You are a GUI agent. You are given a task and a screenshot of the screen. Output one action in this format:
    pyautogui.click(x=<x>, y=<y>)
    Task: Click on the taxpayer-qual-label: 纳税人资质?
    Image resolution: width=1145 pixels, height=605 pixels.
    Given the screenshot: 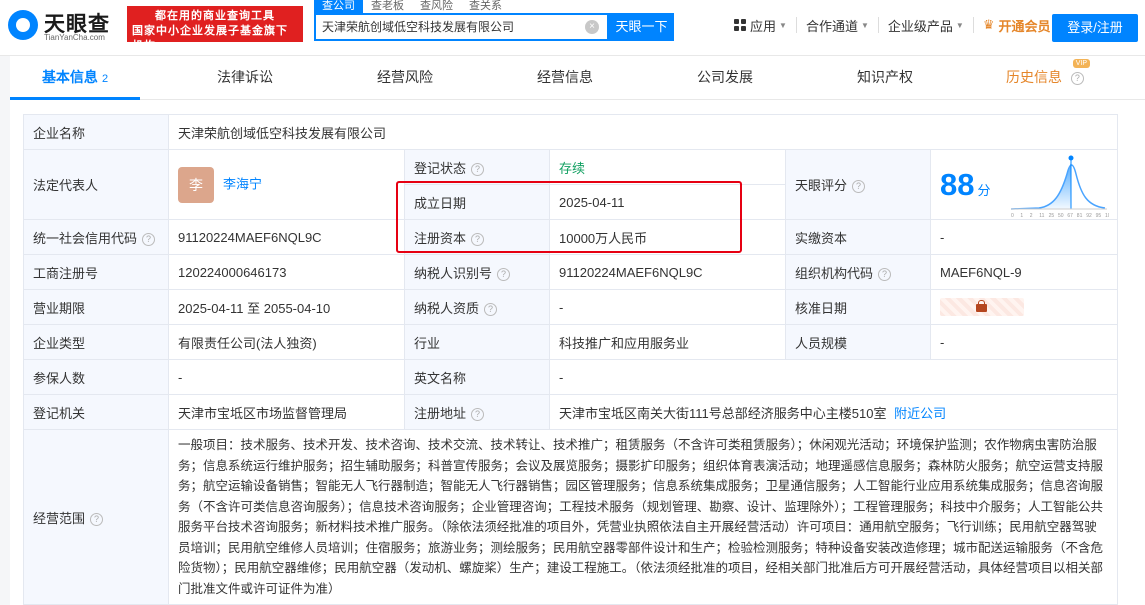 What is the action you would take?
    pyautogui.click(x=477, y=307)
    